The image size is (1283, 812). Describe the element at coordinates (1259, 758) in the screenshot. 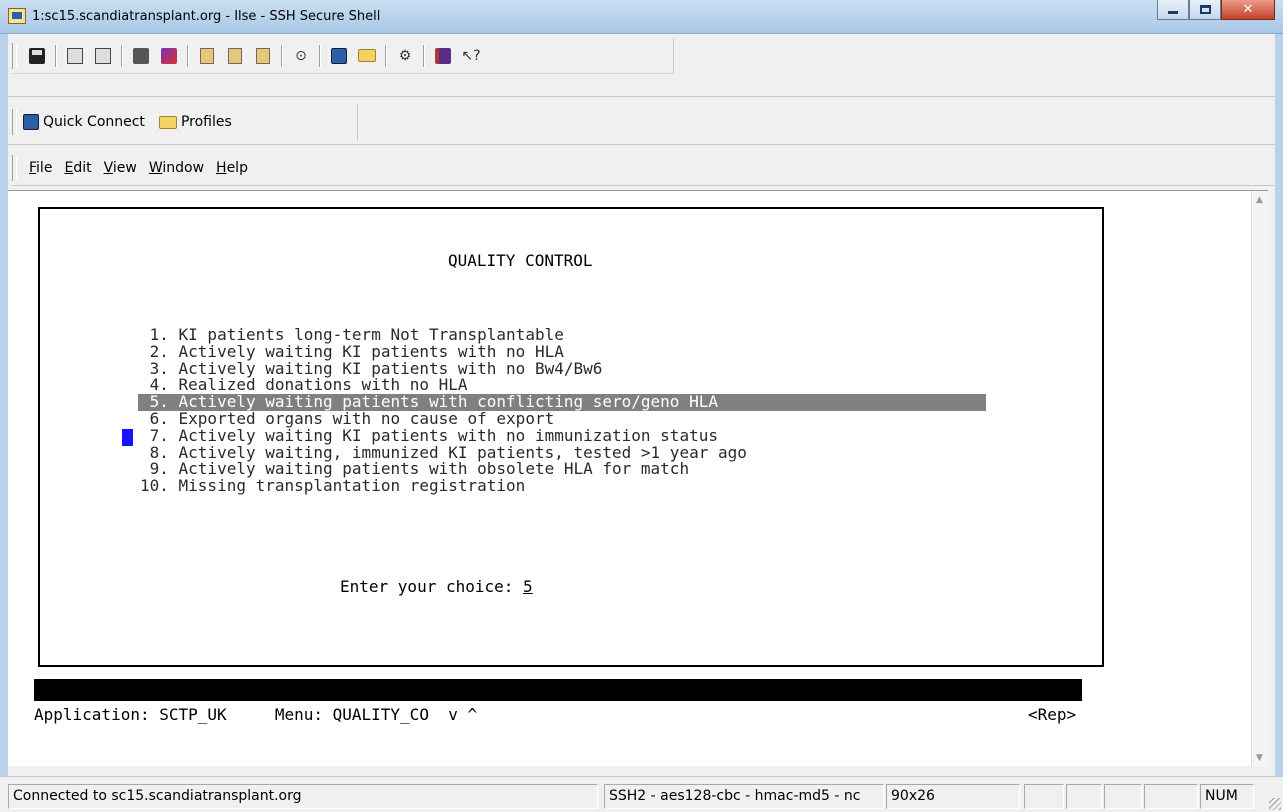

I see `scroll-down-icon: ▼` at that location.